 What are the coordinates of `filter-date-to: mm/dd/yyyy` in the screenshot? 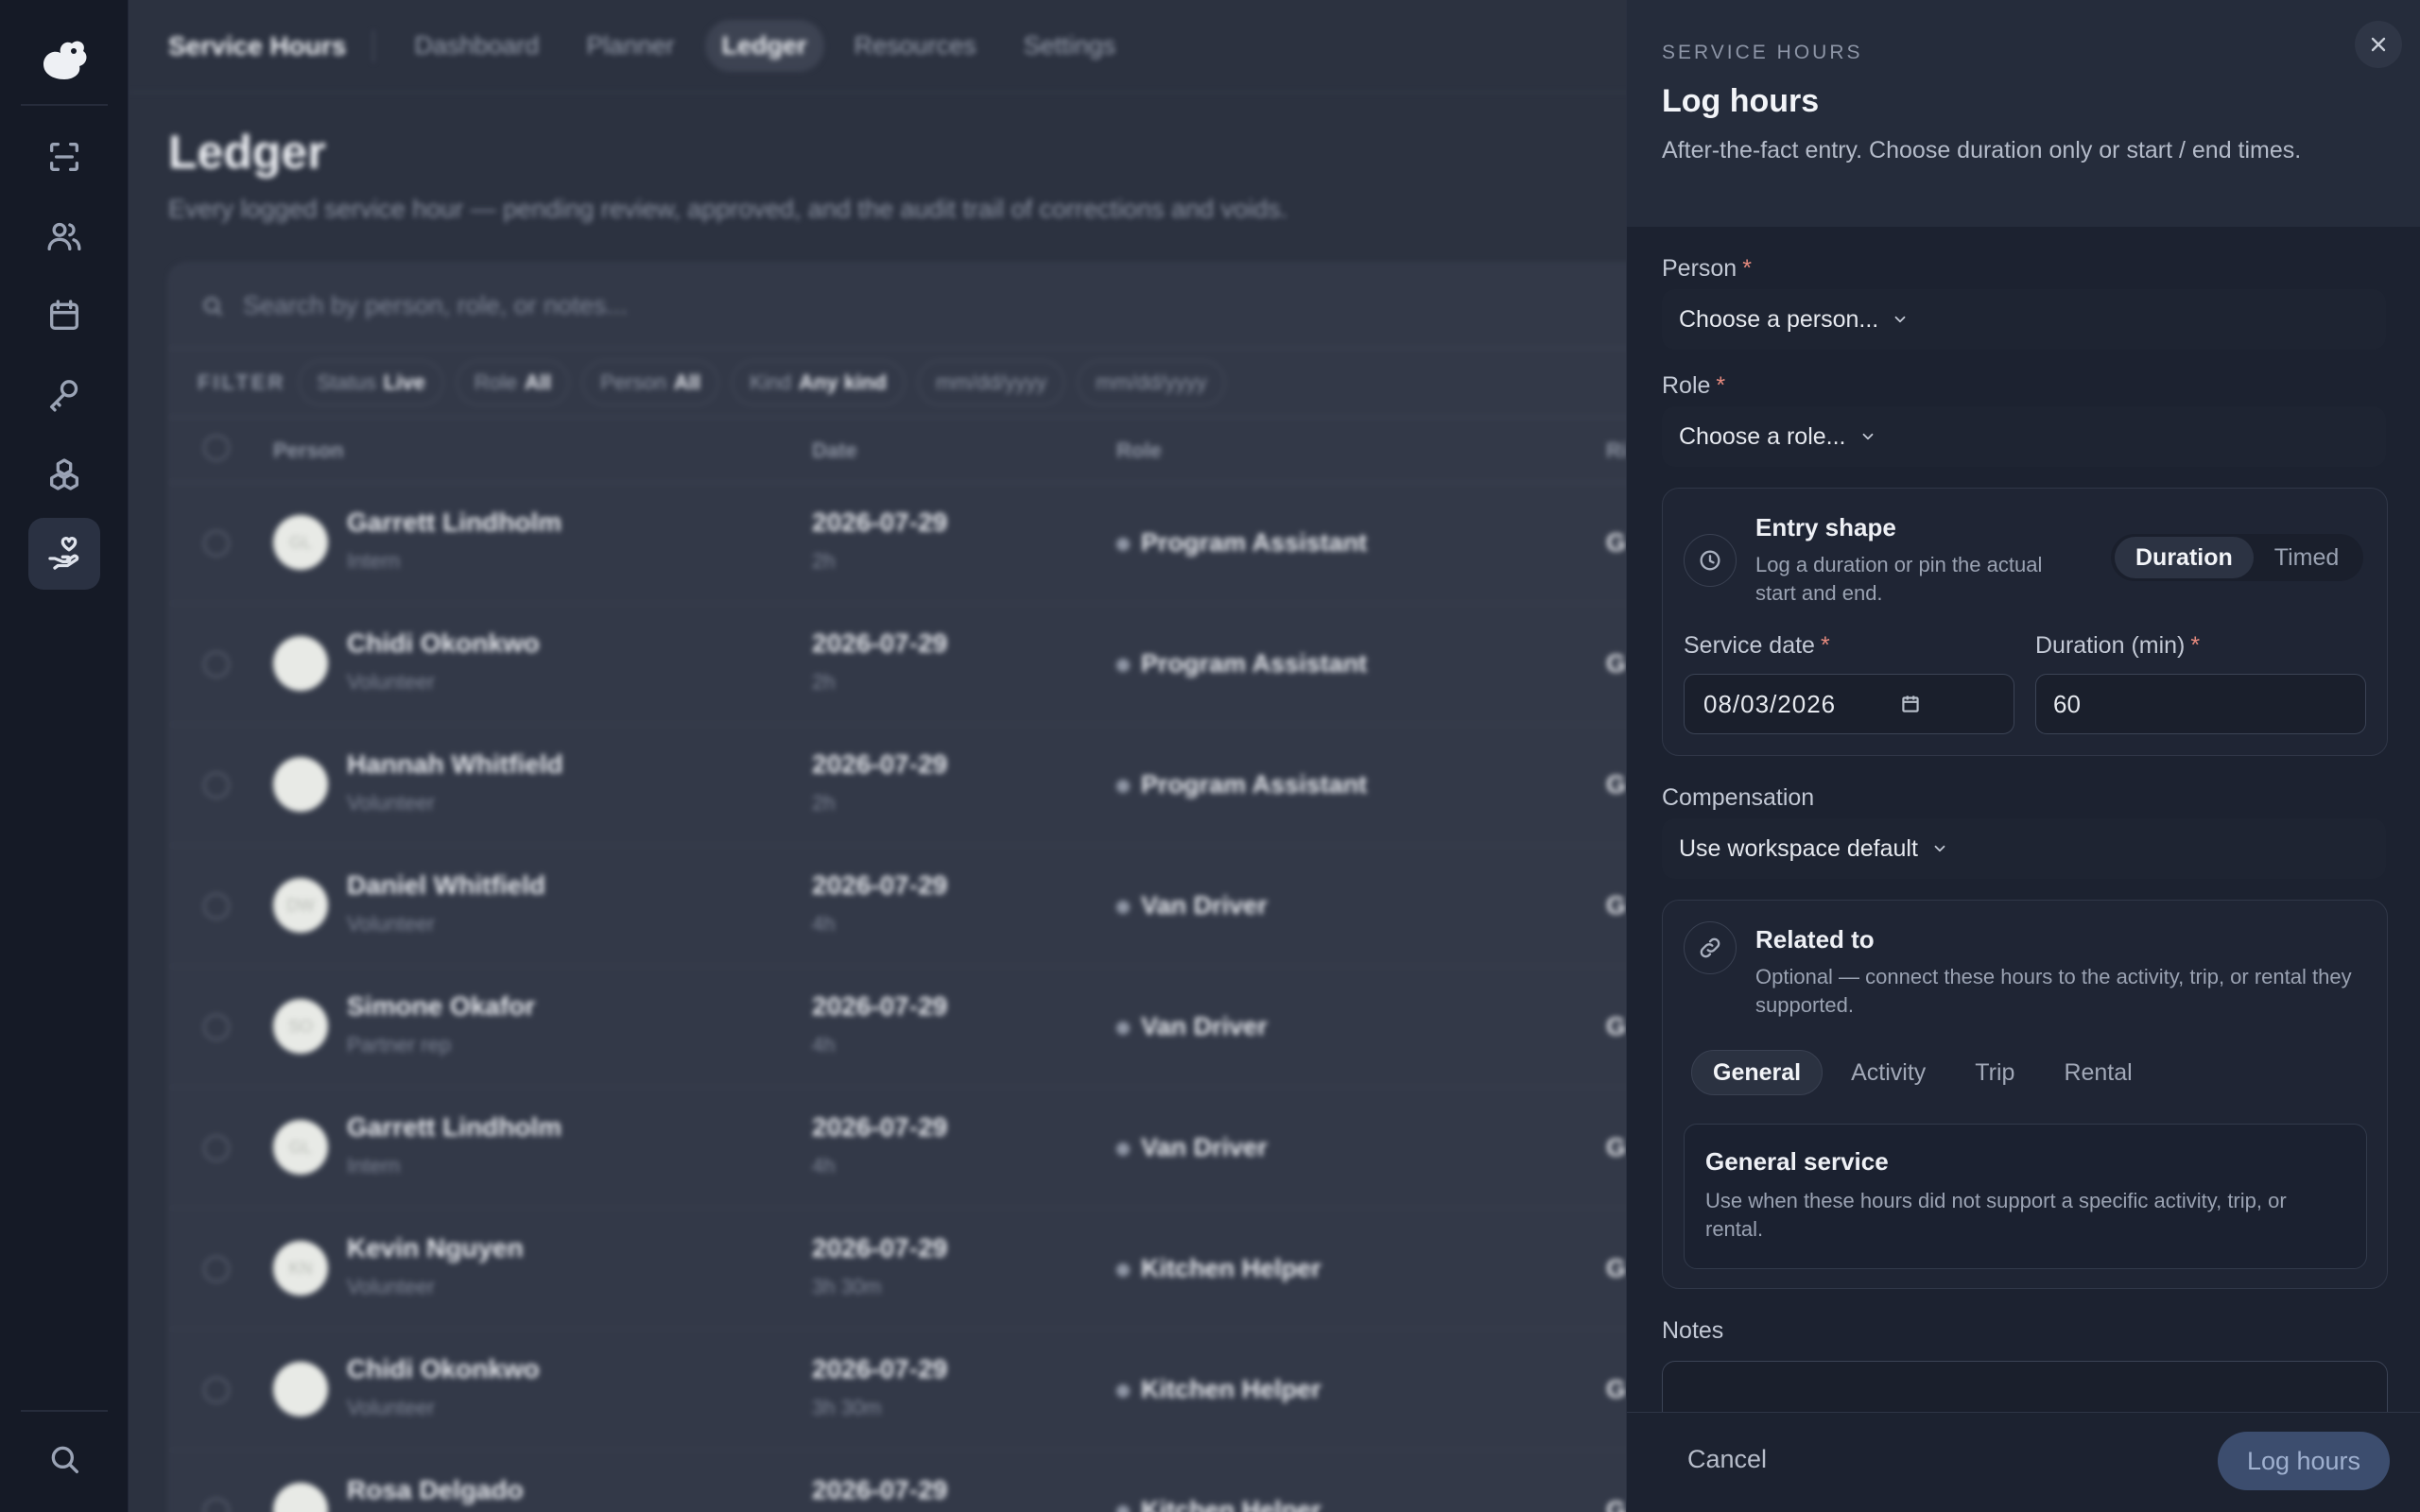 It's located at (1151, 382).